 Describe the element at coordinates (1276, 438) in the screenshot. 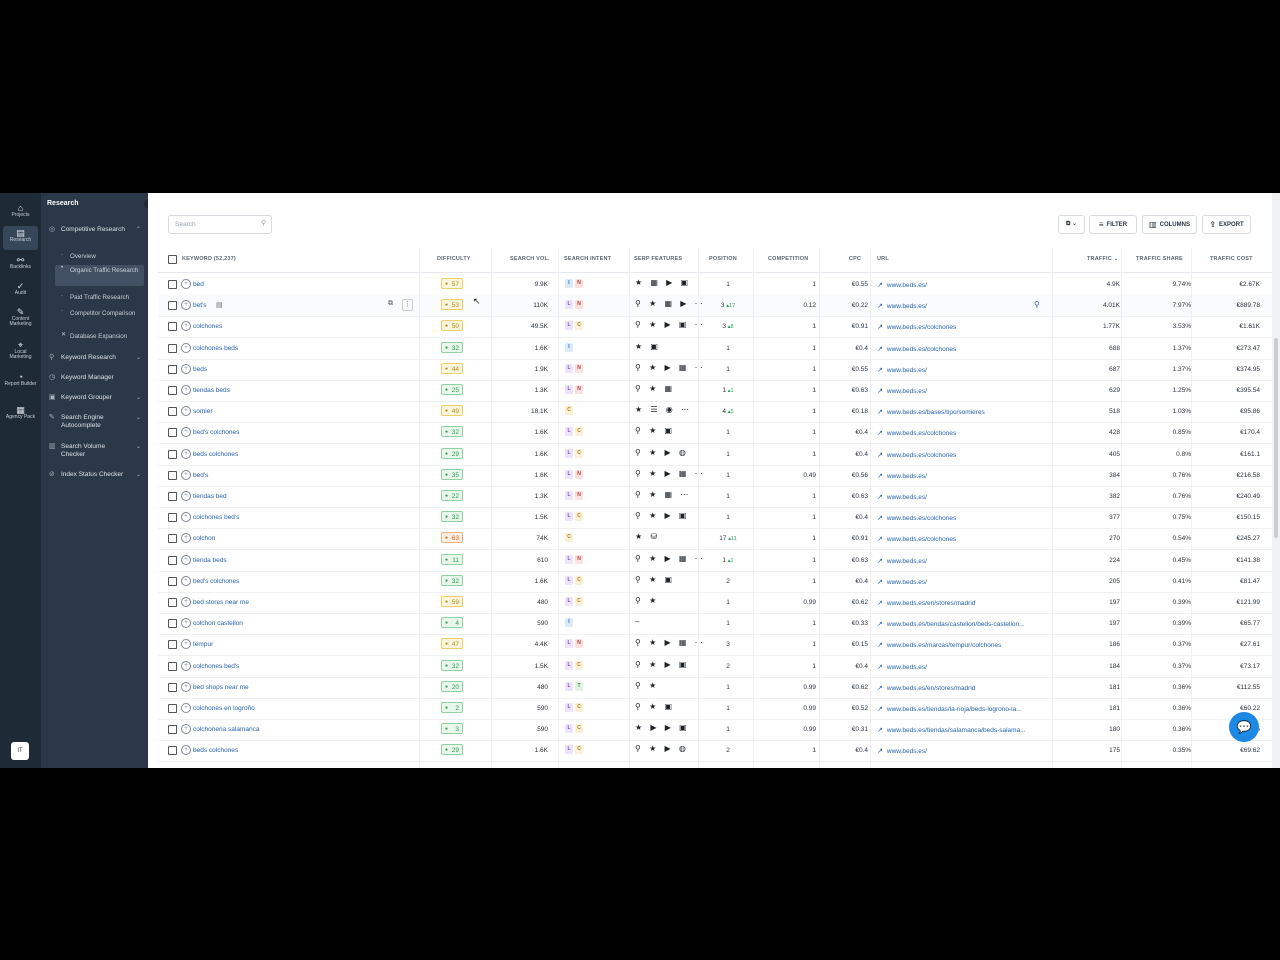

I see `scroll-thumb` at that location.